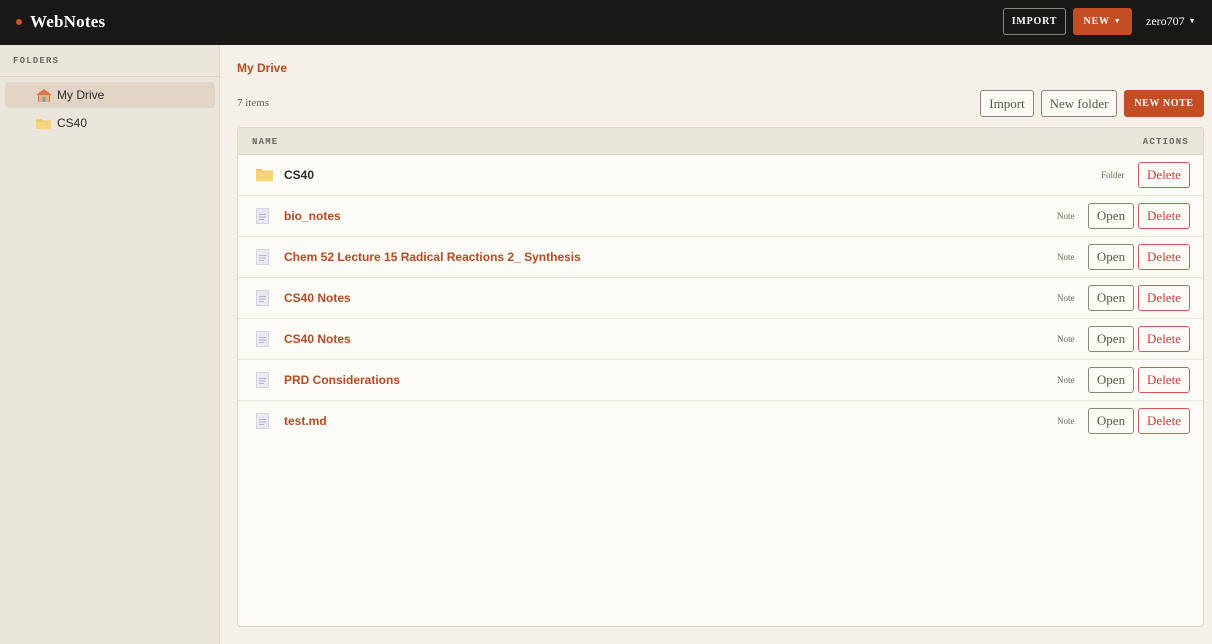 The image size is (1212, 644). I want to click on top-new-label: NEW, so click(1096, 21).